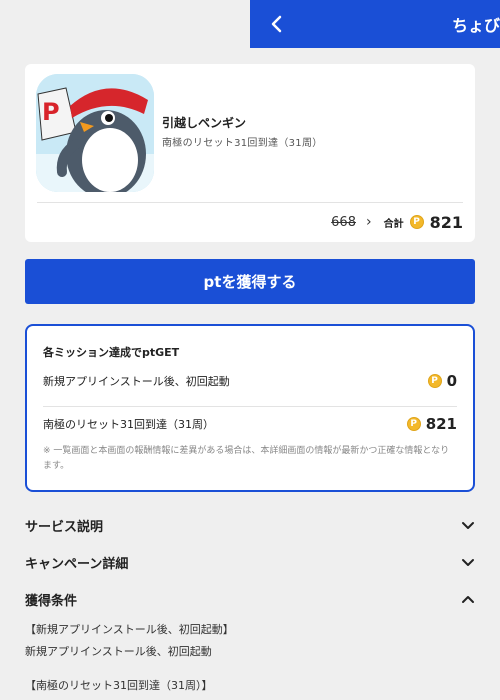 The image size is (500, 700). Describe the element at coordinates (250, 424) in the screenshot. I see `mission-row: 南極のリセット31回到達（31周） P 821` at that location.